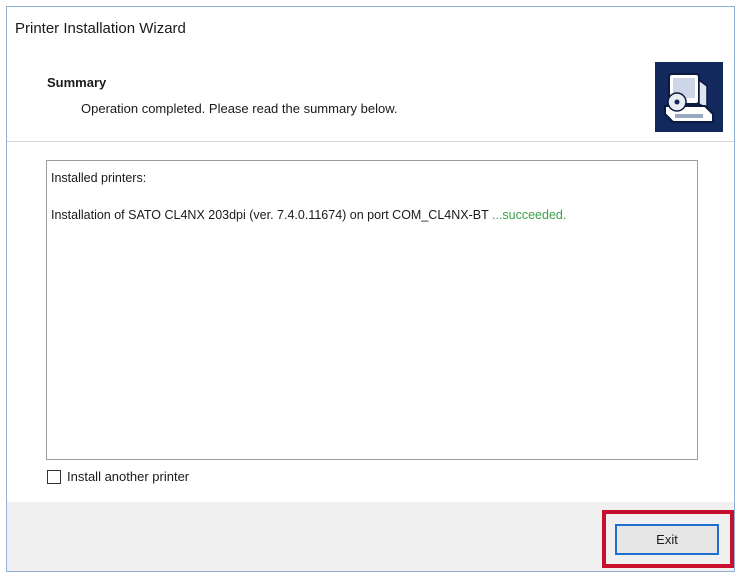 This screenshot has height=576, width=743. What do you see at coordinates (77, 82) in the screenshot?
I see `page-title: Summary` at bounding box center [77, 82].